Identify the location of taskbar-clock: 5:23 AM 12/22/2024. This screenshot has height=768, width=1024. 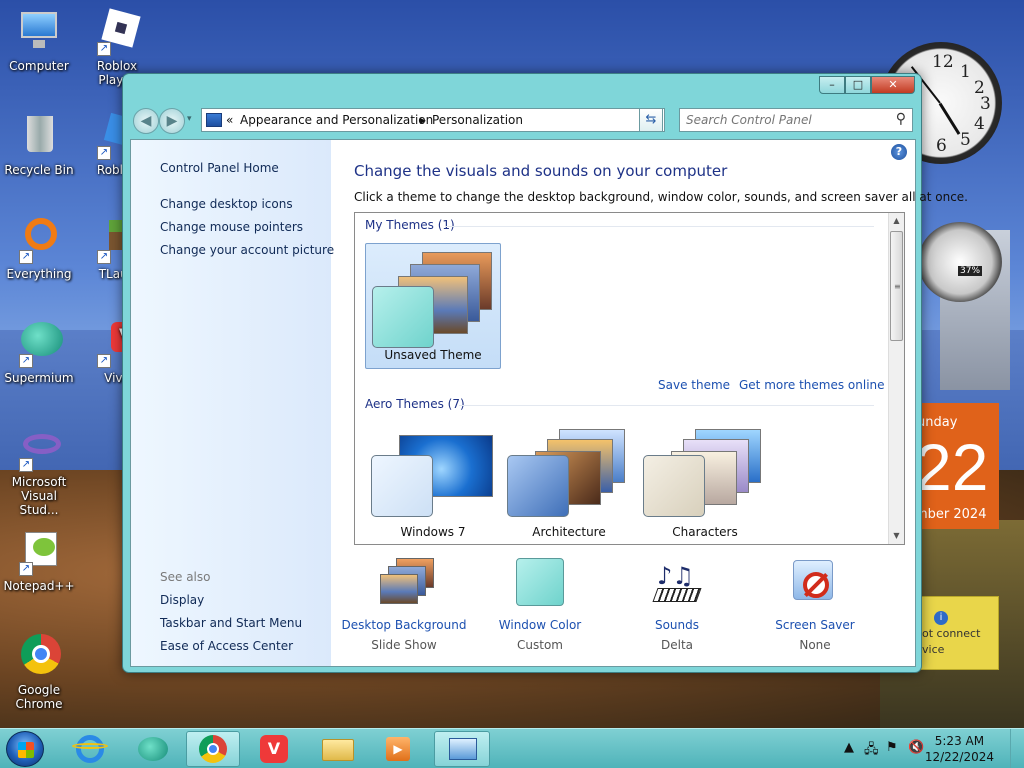
(959, 749).